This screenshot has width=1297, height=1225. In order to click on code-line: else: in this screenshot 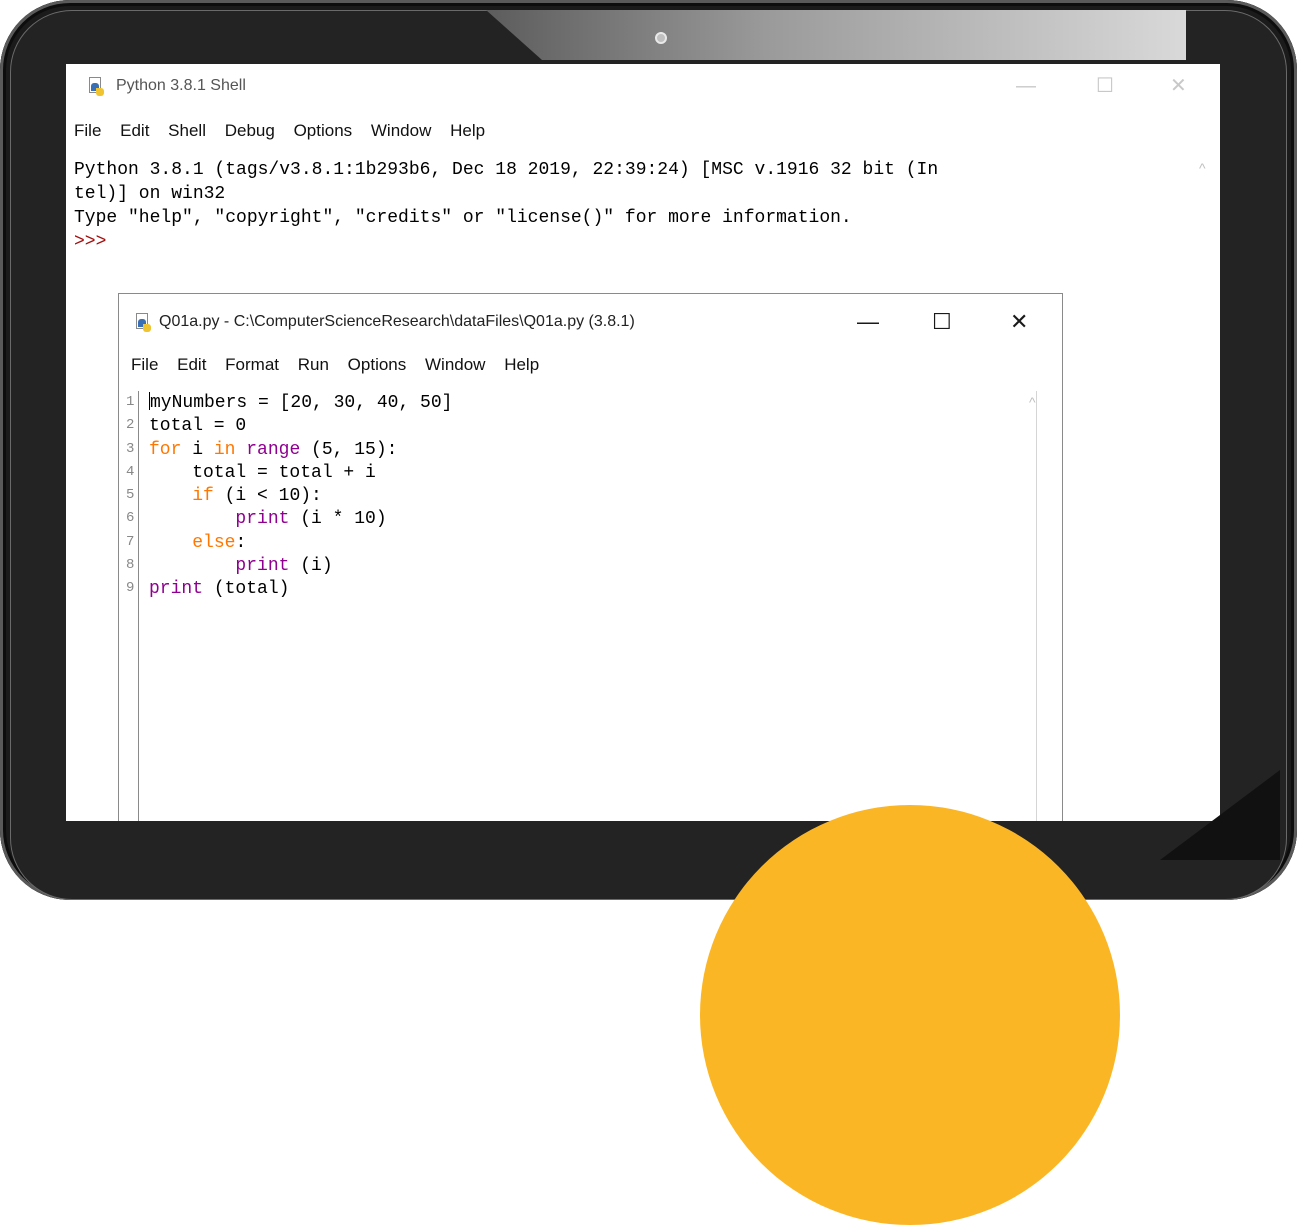, I will do `click(219, 542)`.